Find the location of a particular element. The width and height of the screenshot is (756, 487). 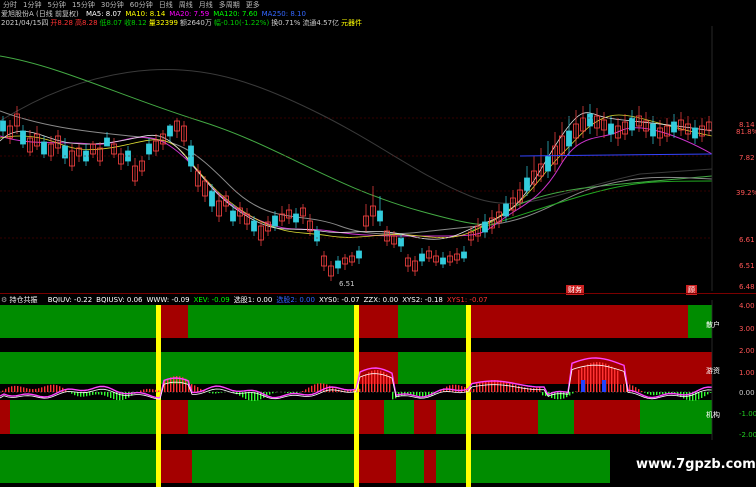

period-tab: 30分钟 is located at coordinates (112, 5).